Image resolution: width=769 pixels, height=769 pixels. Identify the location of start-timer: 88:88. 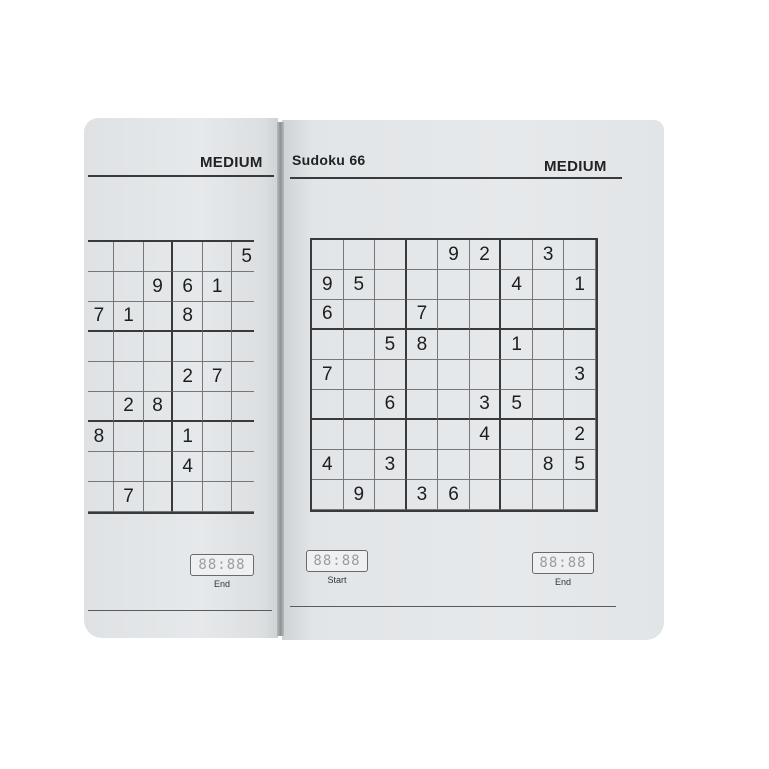
(337, 561).